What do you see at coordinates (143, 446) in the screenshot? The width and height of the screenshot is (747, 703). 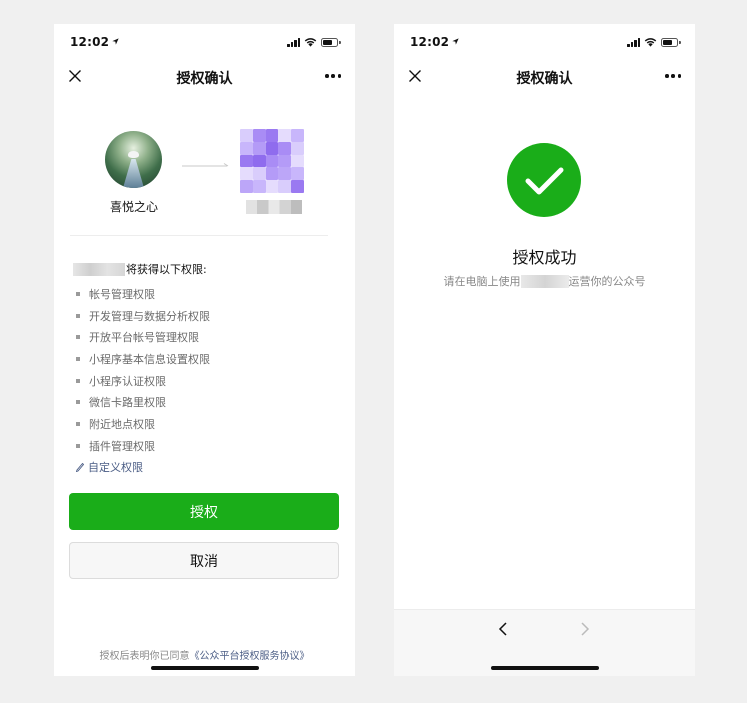 I see `list-item: 插件管理权限` at bounding box center [143, 446].